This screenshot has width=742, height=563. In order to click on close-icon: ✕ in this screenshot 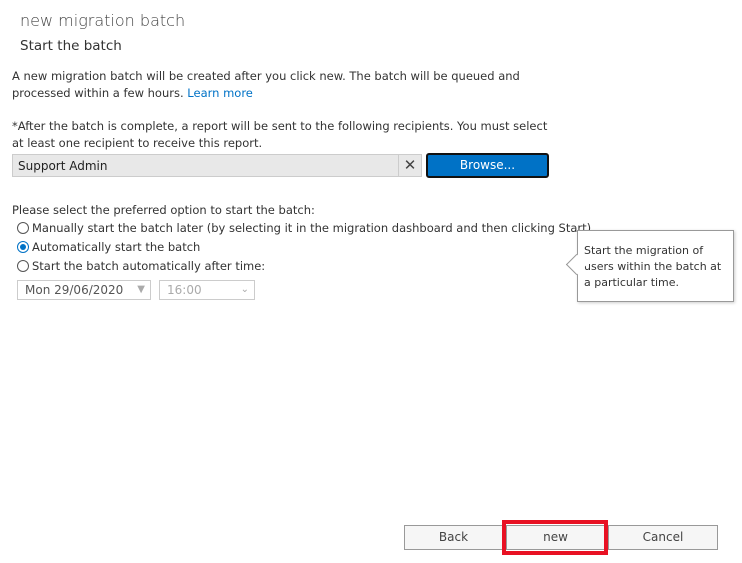, I will do `click(409, 165)`.